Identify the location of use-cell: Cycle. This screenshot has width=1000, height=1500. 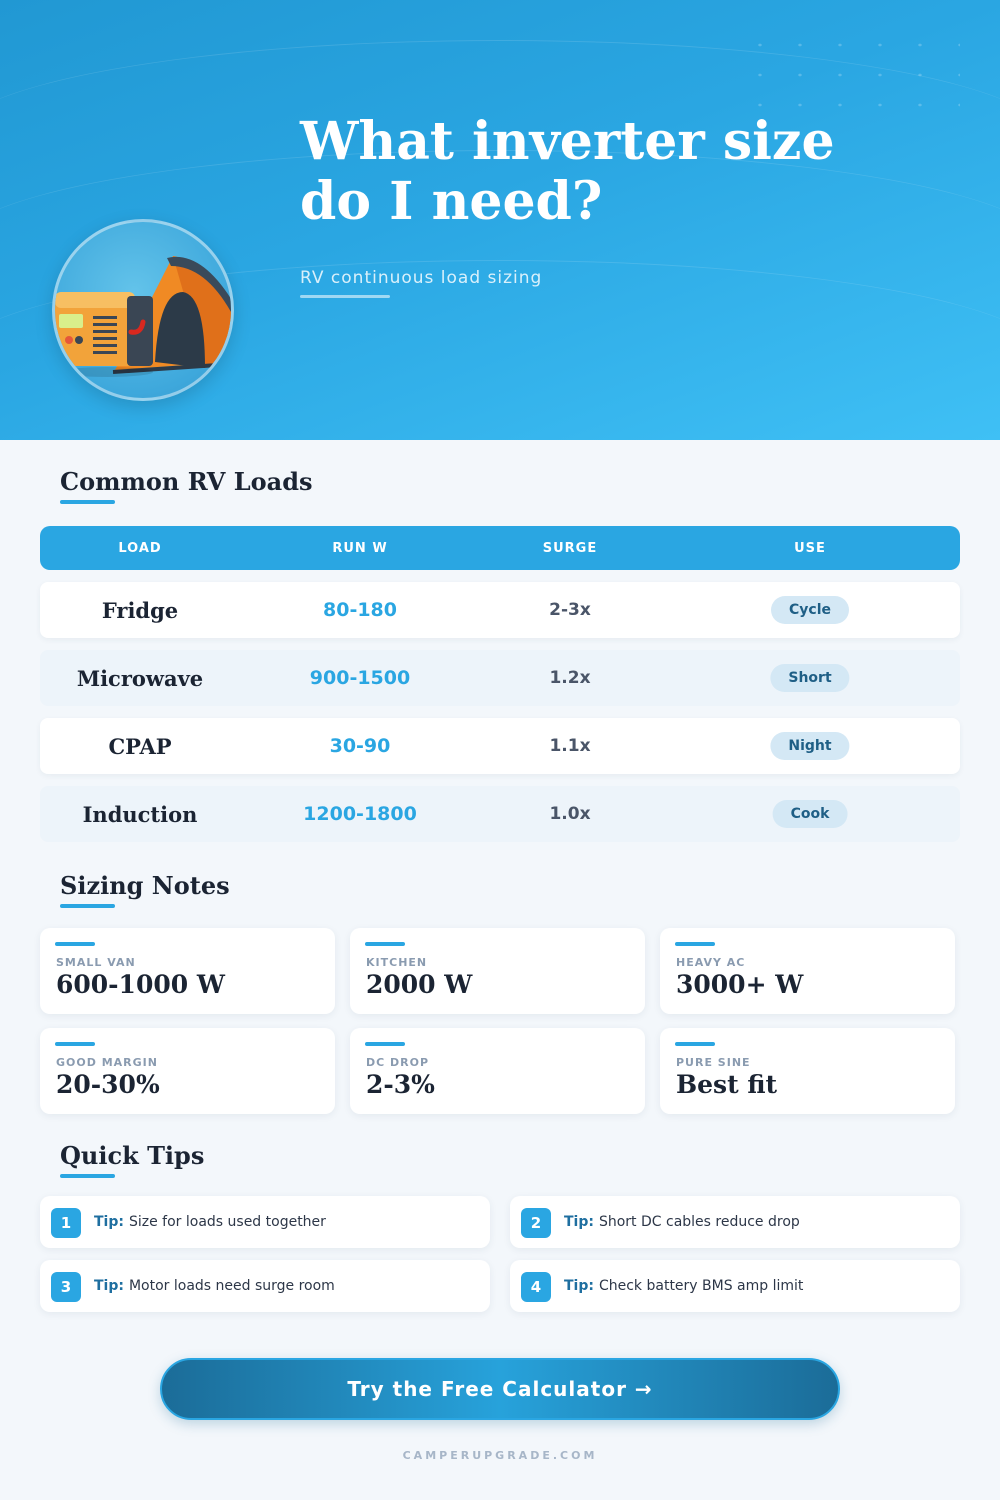
(810, 610).